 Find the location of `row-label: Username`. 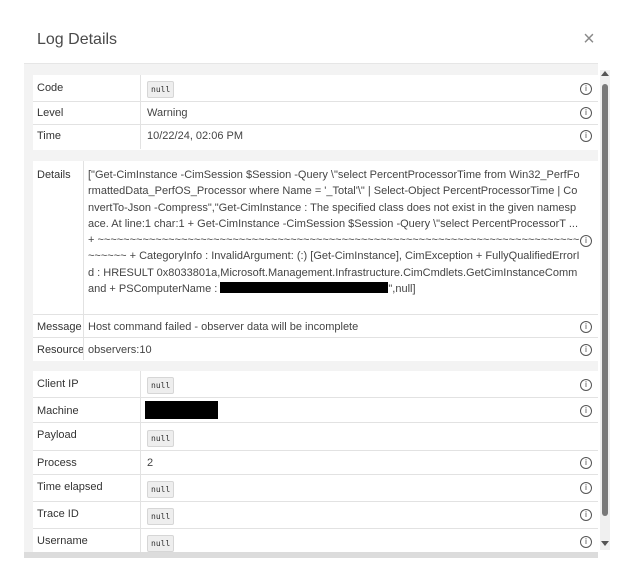

row-label: Username is located at coordinates (62, 541).